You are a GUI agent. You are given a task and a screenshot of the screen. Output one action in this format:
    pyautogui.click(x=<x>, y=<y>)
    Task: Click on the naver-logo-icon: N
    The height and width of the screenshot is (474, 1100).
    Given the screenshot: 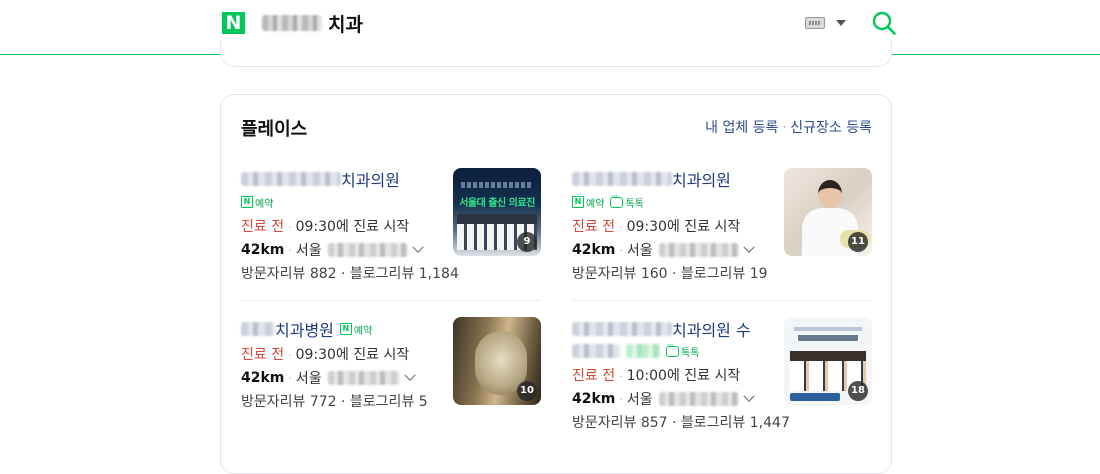 What is the action you would take?
    pyautogui.click(x=233, y=23)
    